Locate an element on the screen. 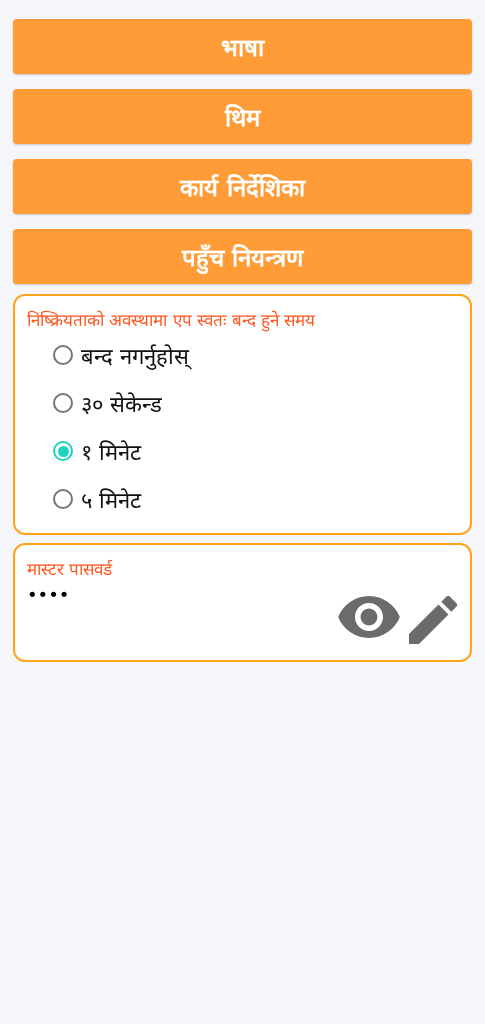 This screenshot has height=1024, width=485. auto-lock-label: निष्क्रियताको अवस्थामा एप स्वतः बन्द हुने समय is located at coordinates (171, 320).